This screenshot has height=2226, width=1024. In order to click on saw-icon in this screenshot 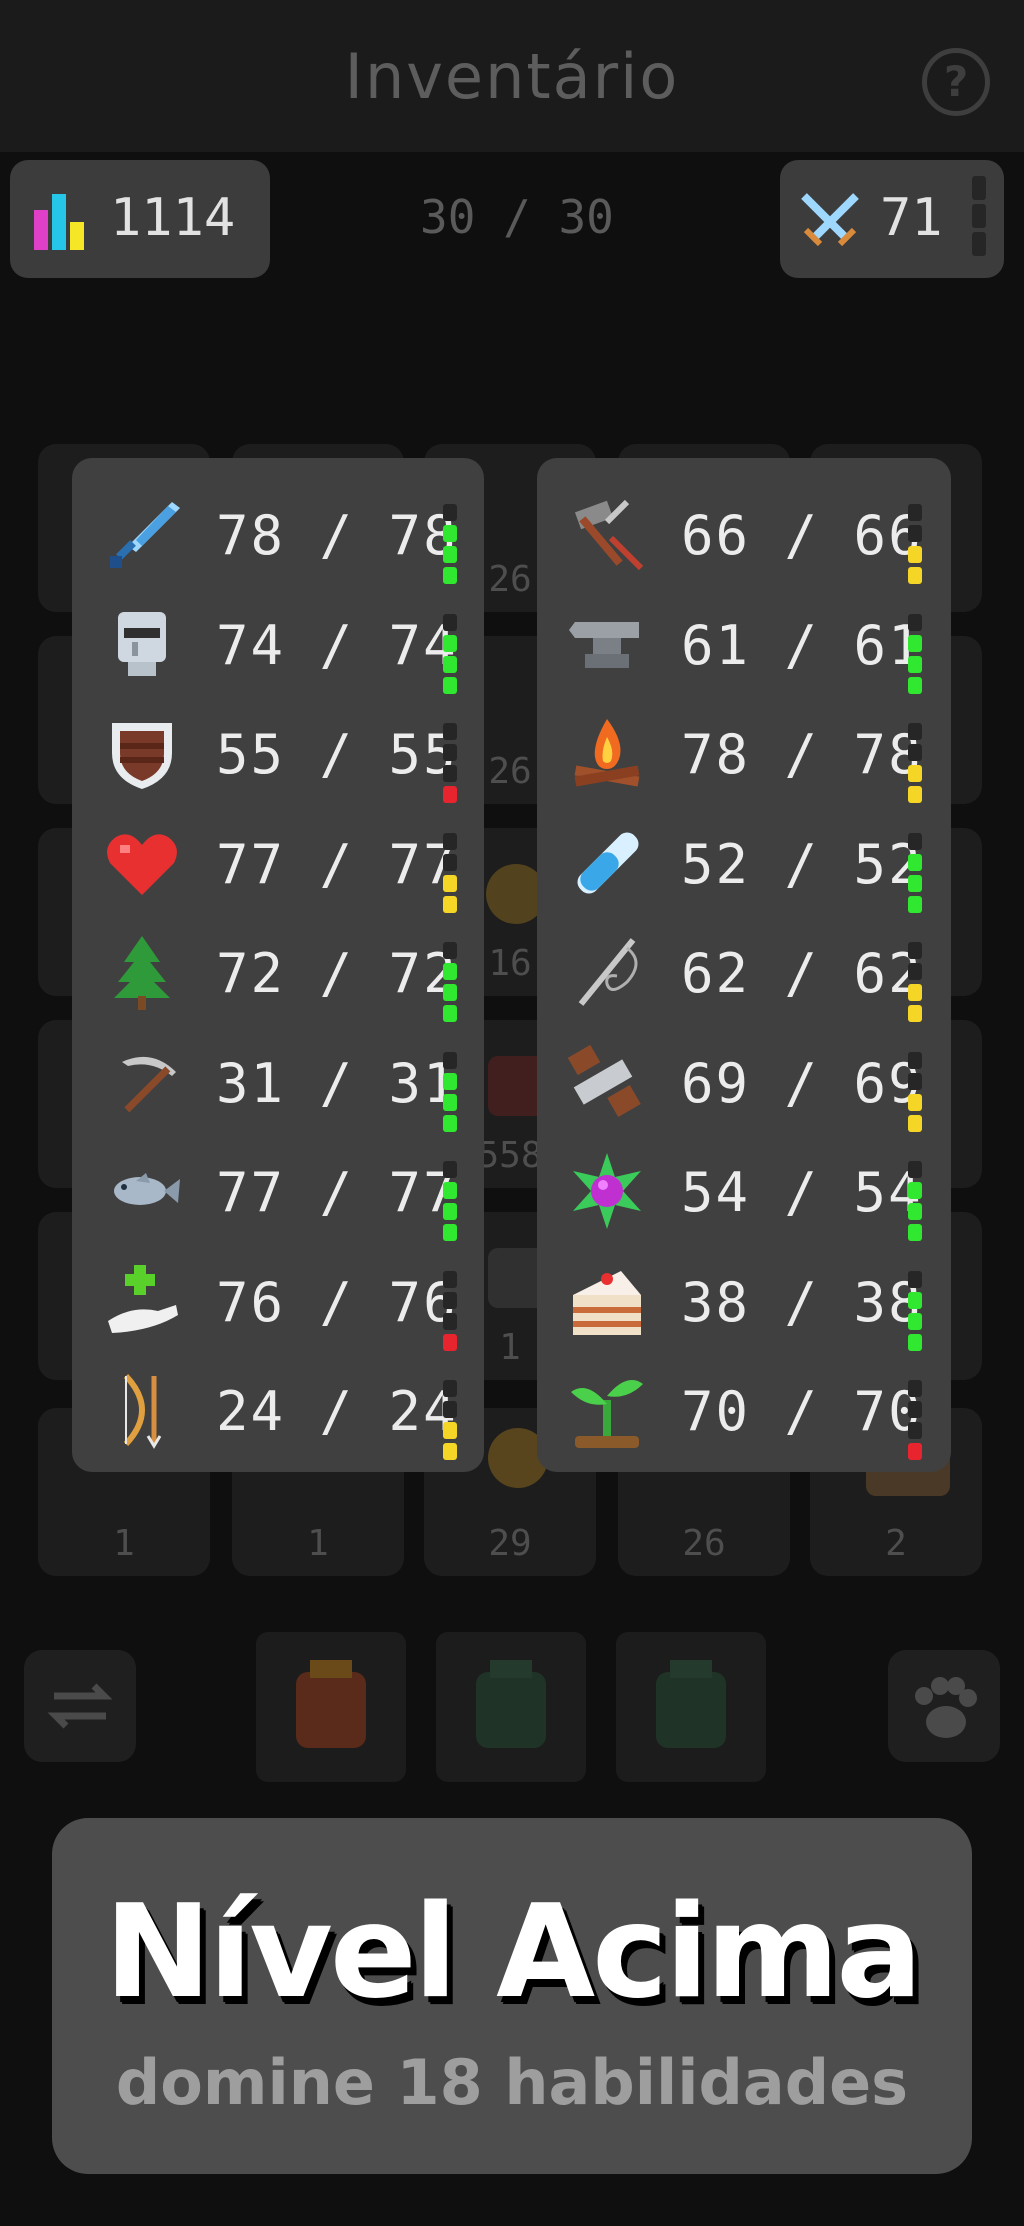, I will do `click(604, 1080)`.